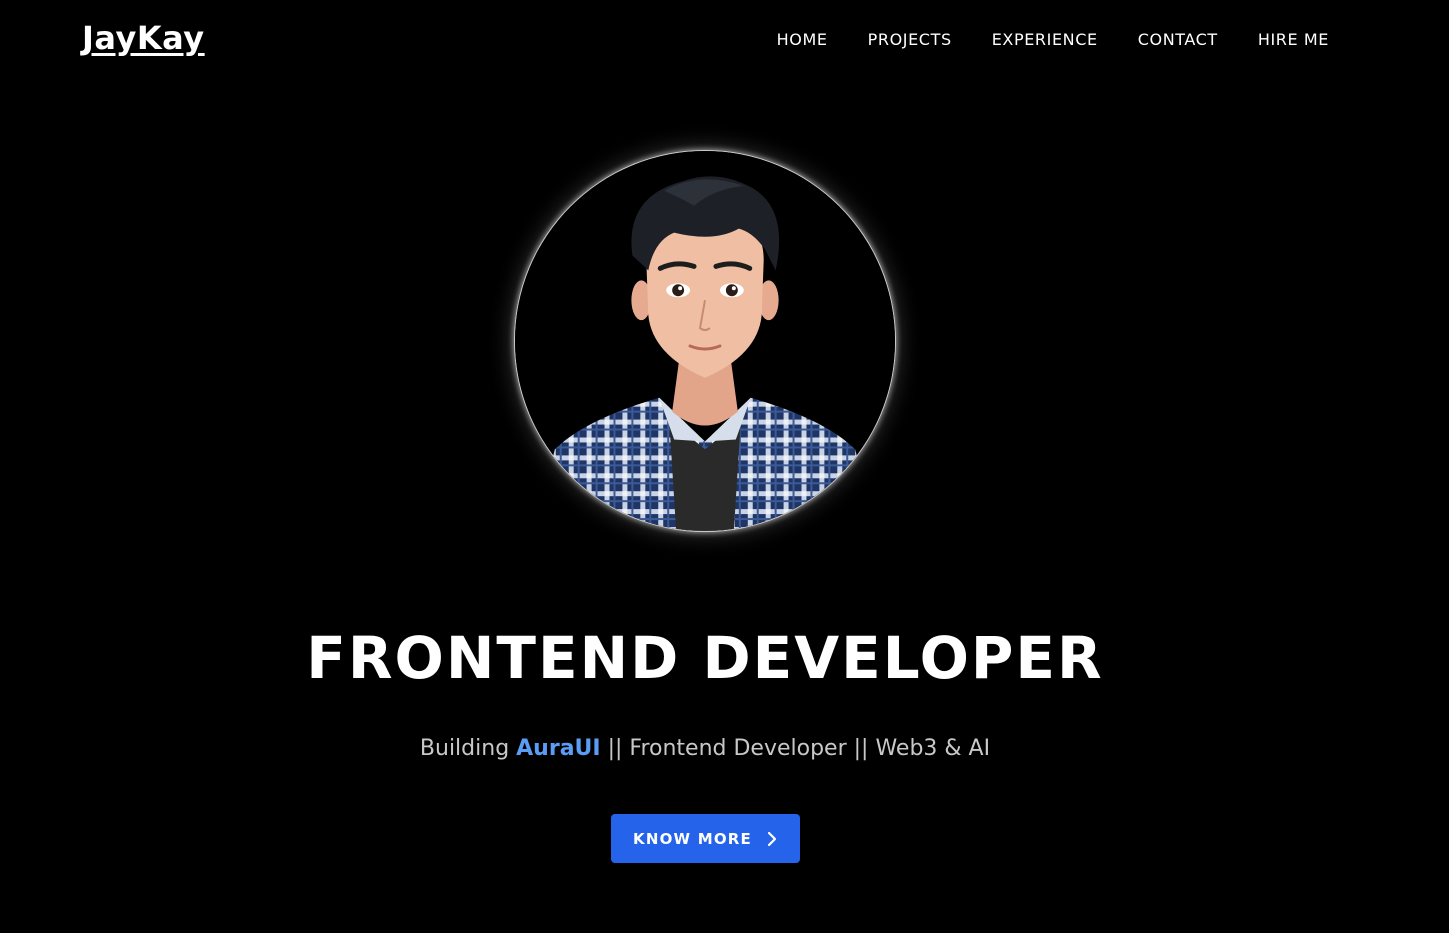 This screenshot has width=1449, height=933. I want to click on chevron-right-icon, so click(772, 838).